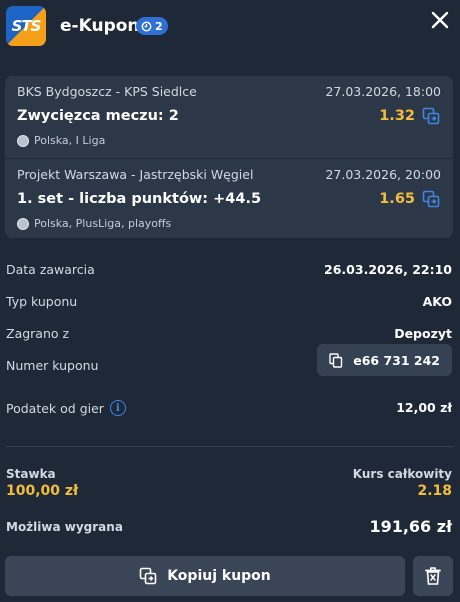 The image size is (460, 602). What do you see at coordinates (55, 408) in the screenshot?
I see `tax-label: Podatek od gier` at bounding box center [55, 408].